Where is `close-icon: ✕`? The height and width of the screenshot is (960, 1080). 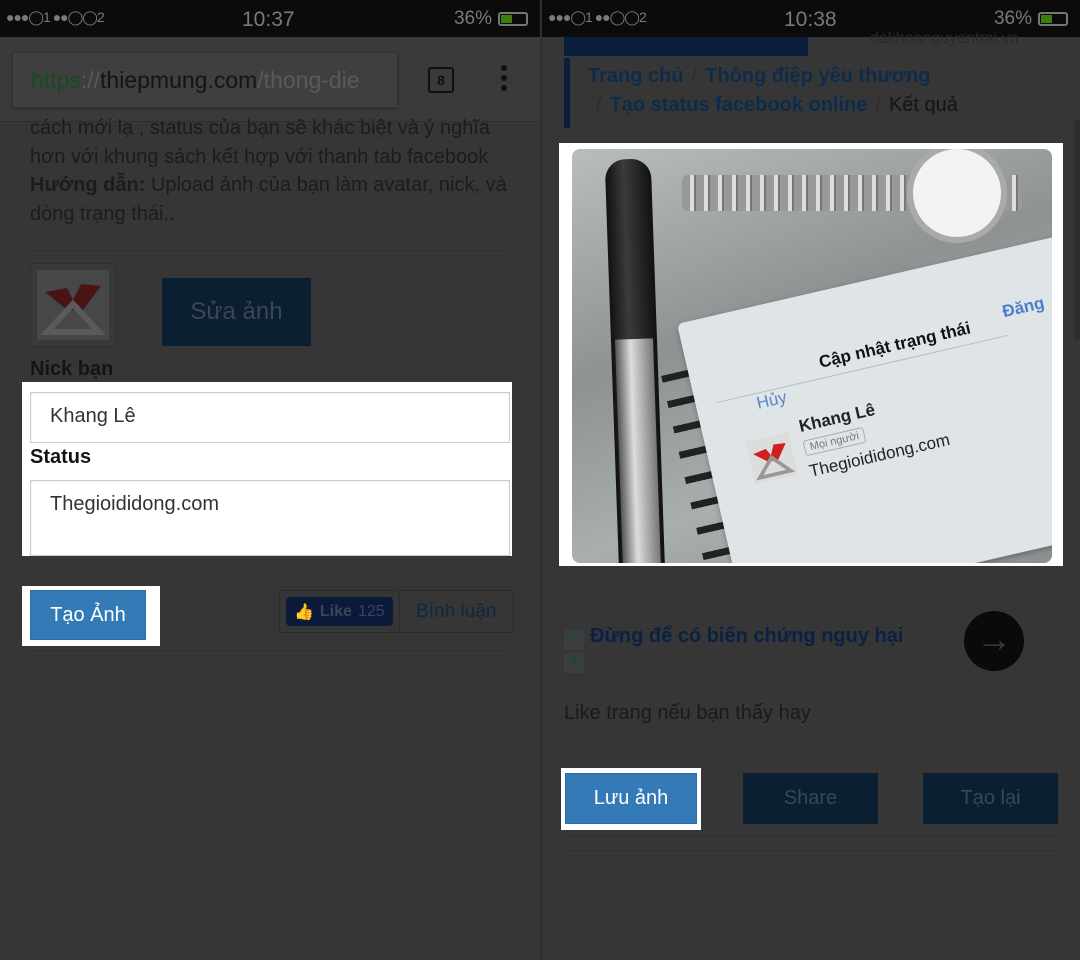
close-icon: ✕ is located at coordinates (574, 663).